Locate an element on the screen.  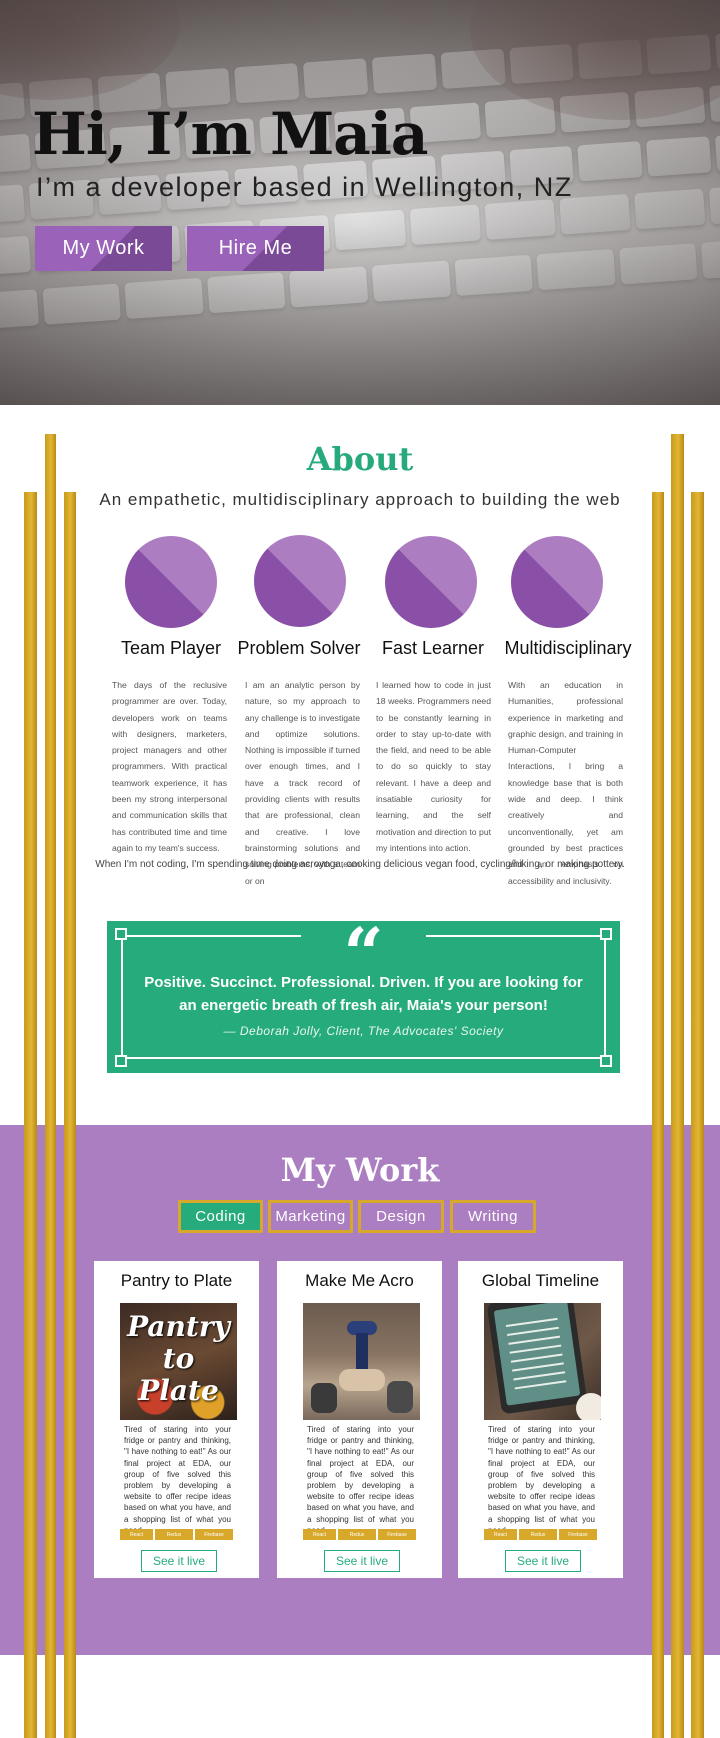
hire-me-button: Hire Me is located at coordinates (255, 248).